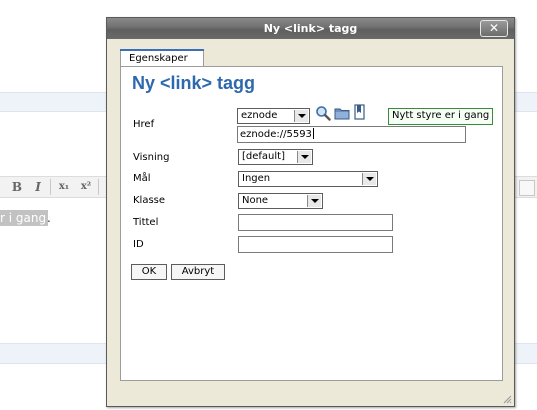 The height and width of the screenshot is (410, 537). I want to click on maal-label: Mål, so click(142, 178).